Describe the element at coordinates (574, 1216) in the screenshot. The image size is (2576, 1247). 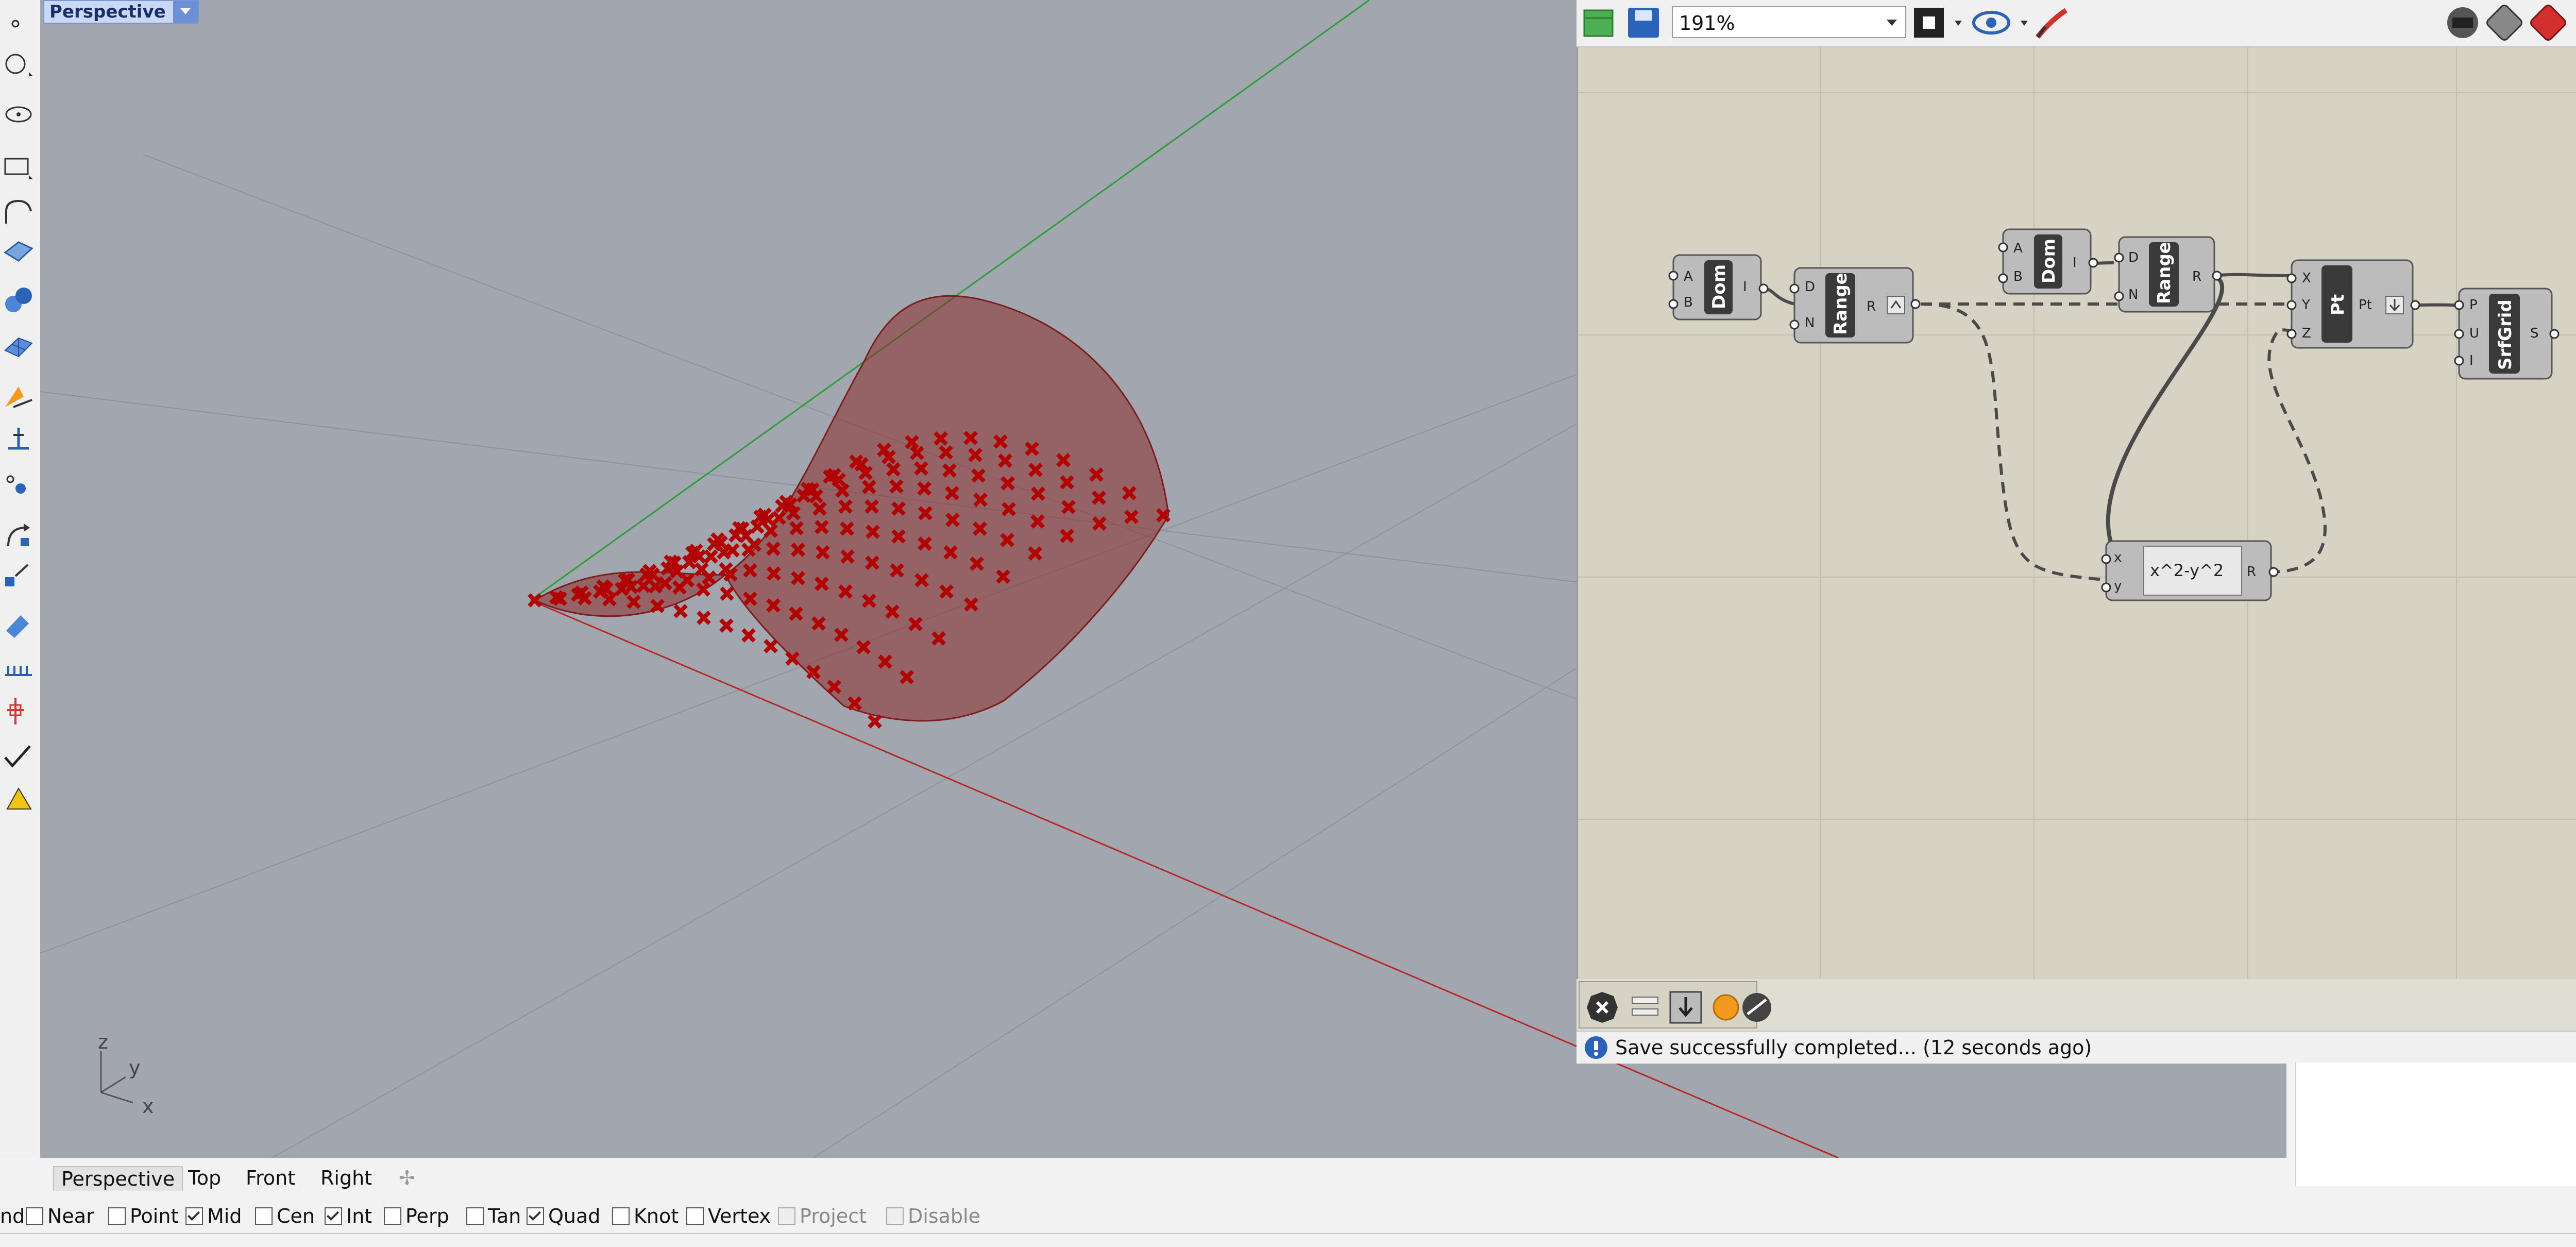
I see `osnap-quad-label: Quad` at that location.